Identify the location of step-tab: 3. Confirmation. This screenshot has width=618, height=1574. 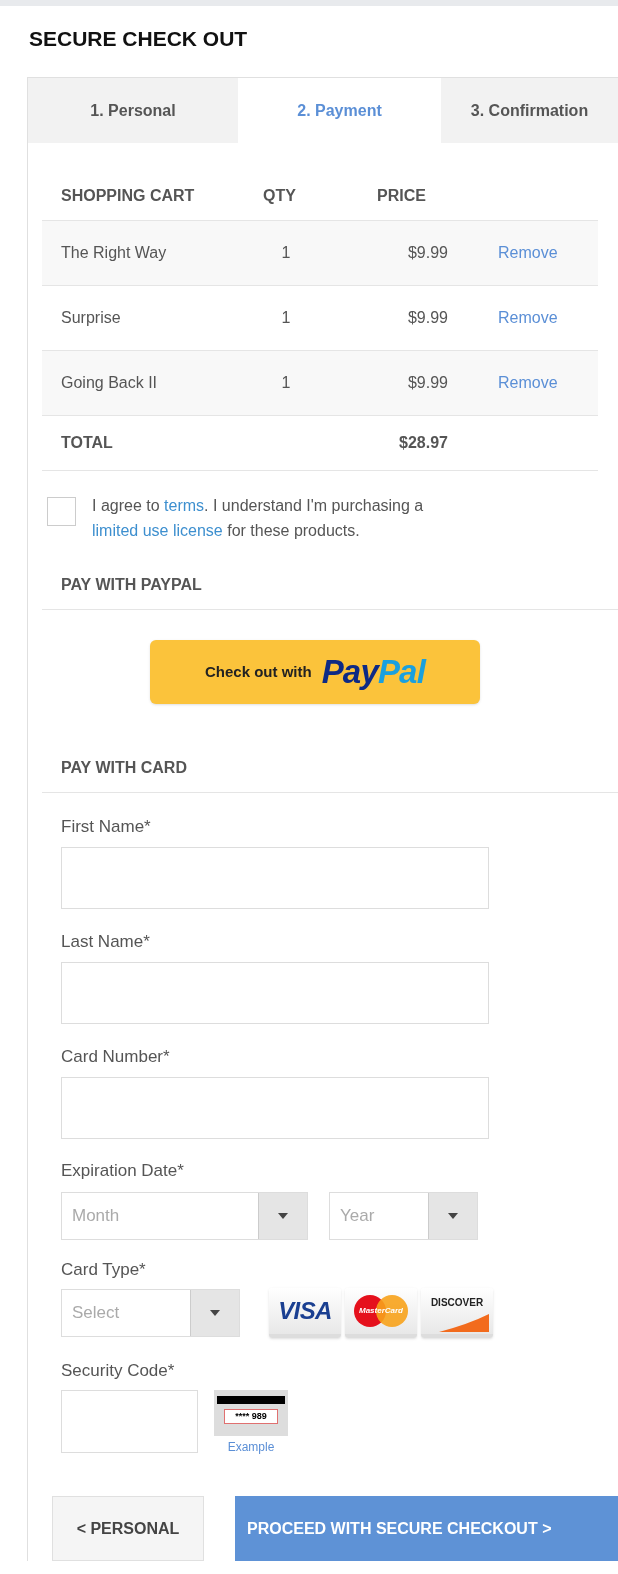
(529, 110).